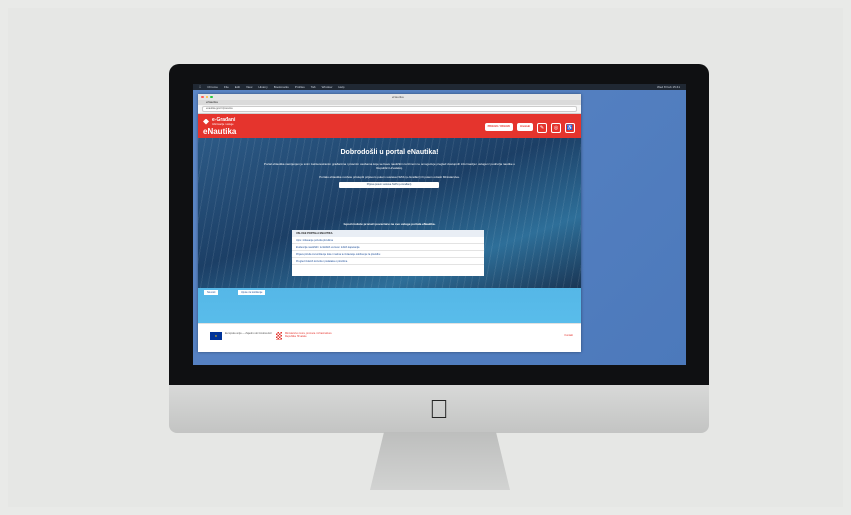 The image size is (851, 515). Describe the element at coordinates (341, 87) in the screenshot. I see `menubar-item: Help` at that location.